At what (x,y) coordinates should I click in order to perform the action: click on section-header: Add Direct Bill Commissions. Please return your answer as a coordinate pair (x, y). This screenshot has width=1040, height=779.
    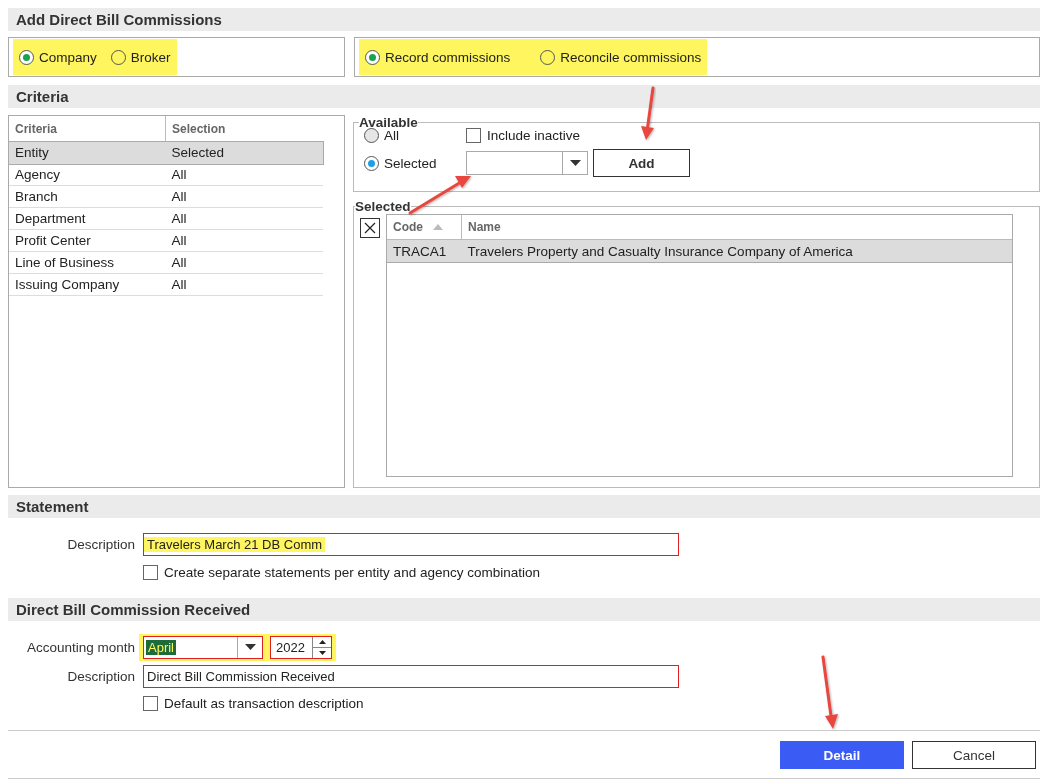
    Looking at the image, I should click on (524, 19).